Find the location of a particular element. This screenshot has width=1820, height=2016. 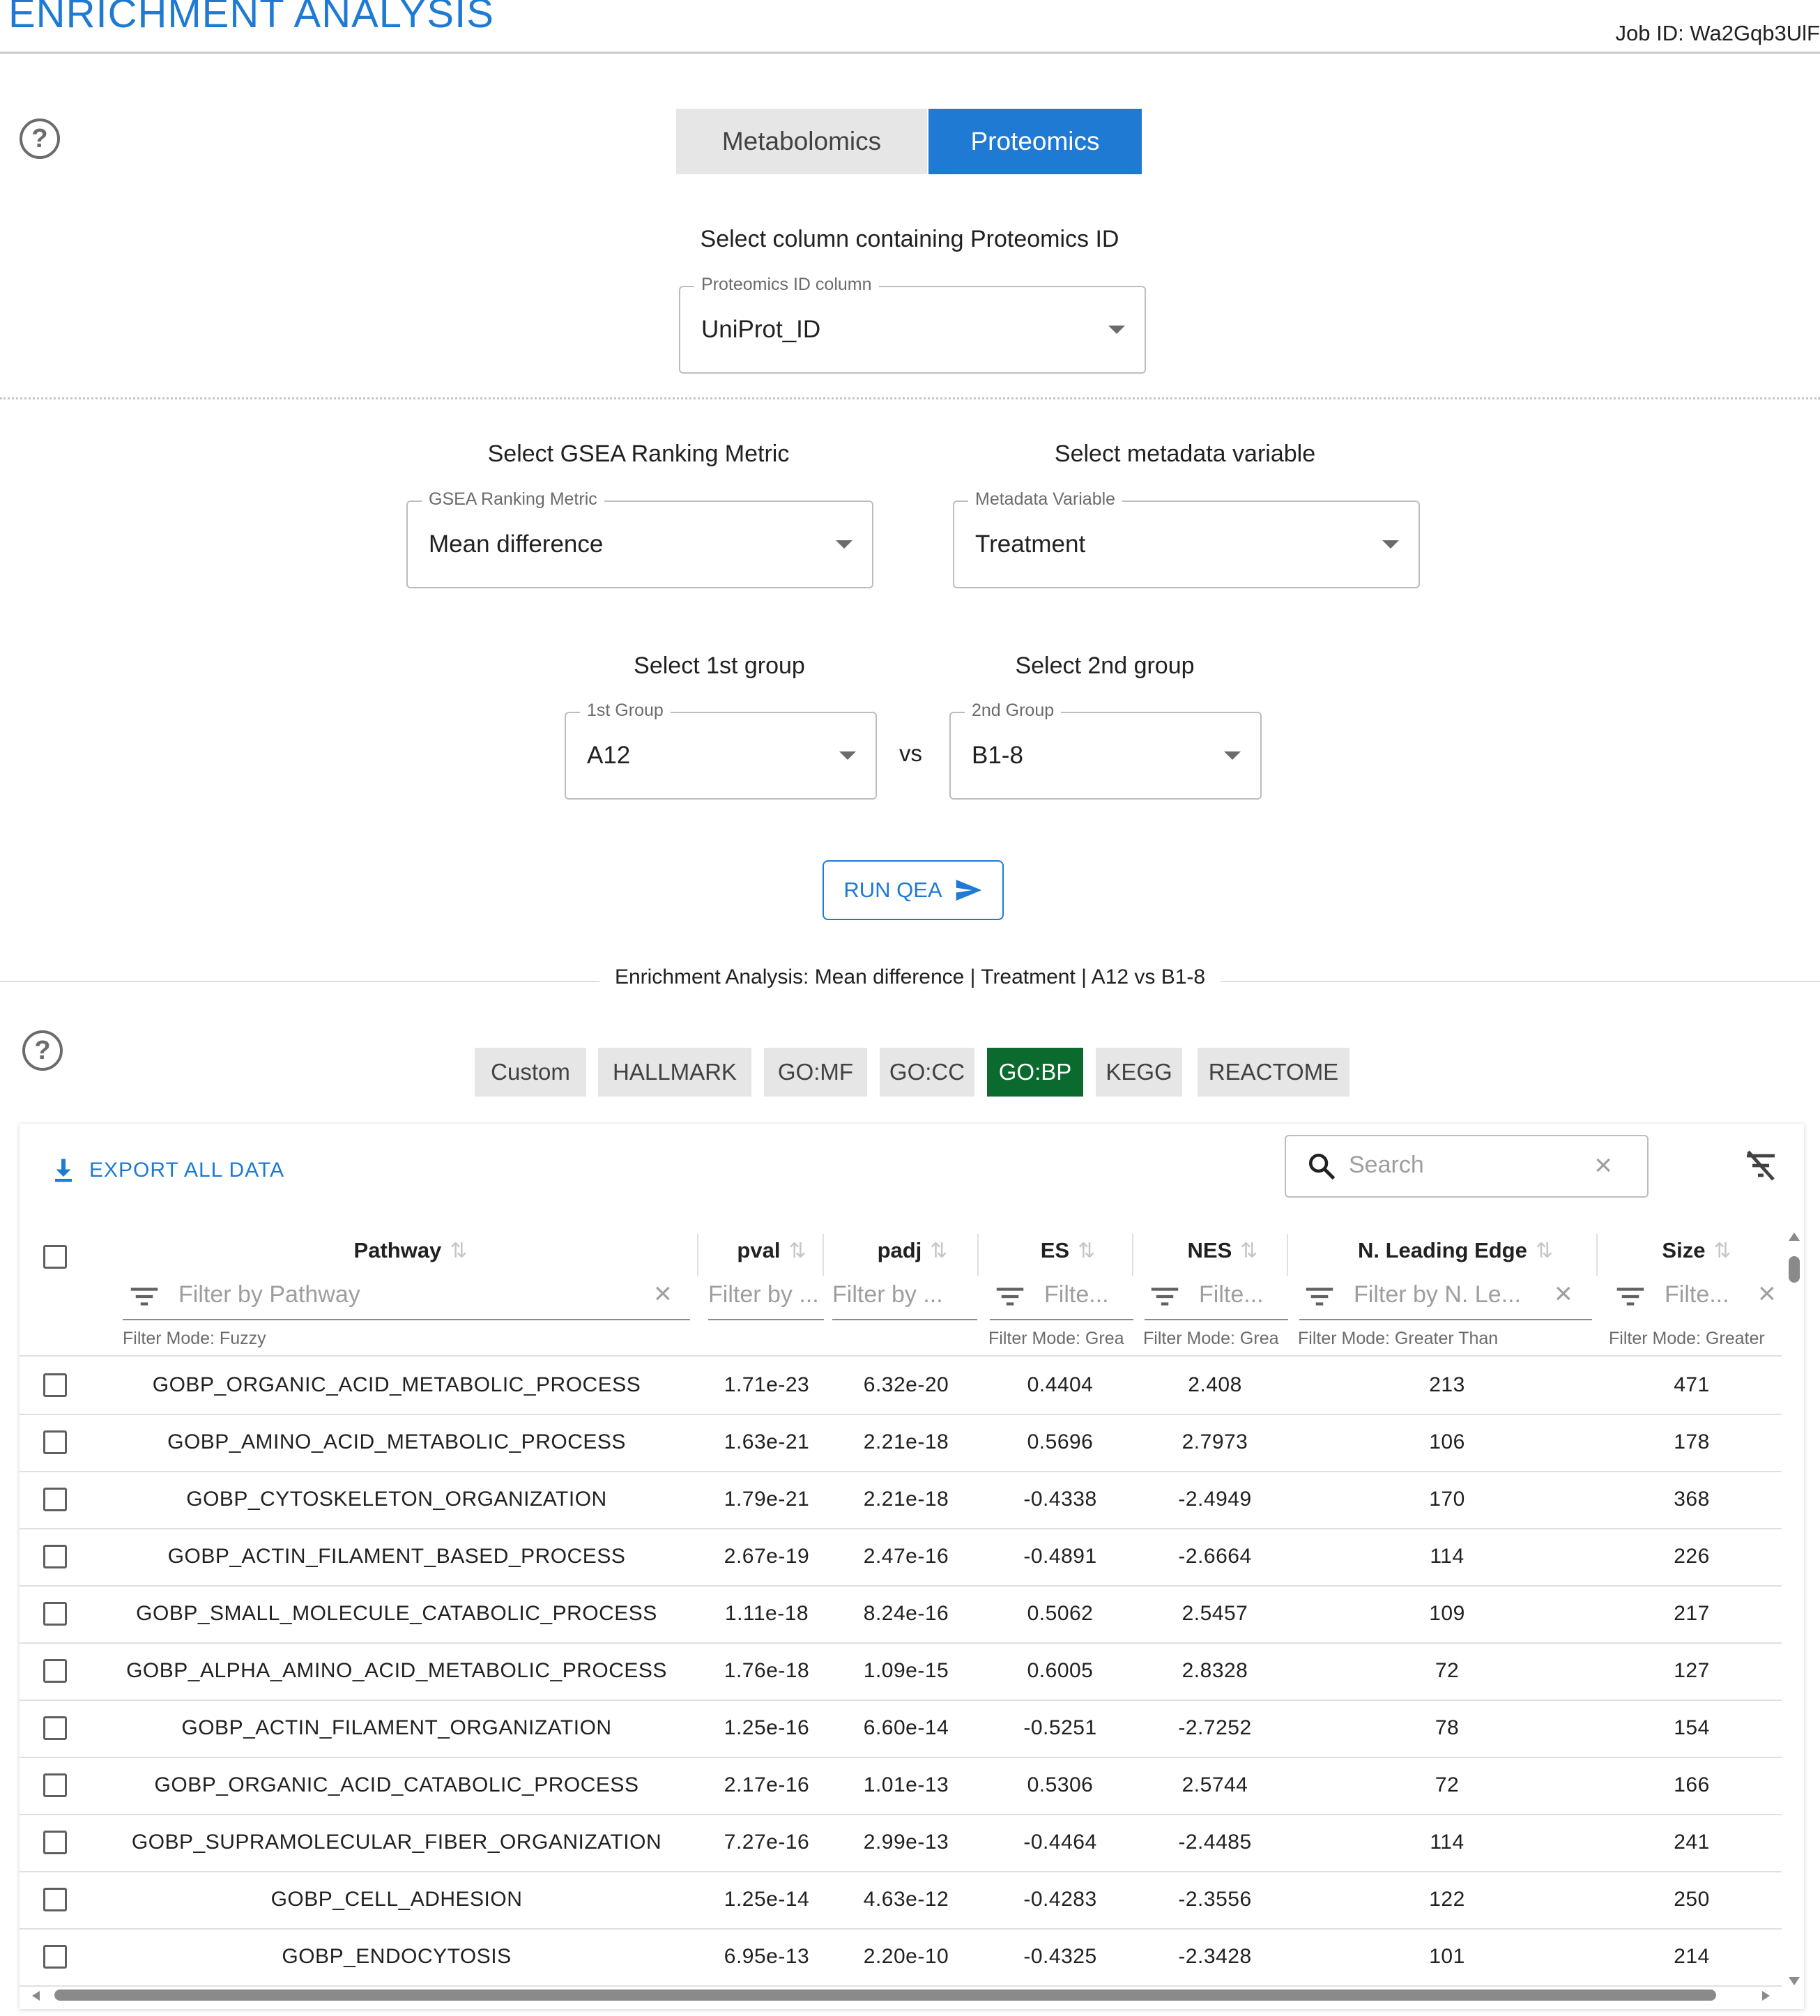

cell-pval: 2.17e-16 is located at coordinates (767, 1784).